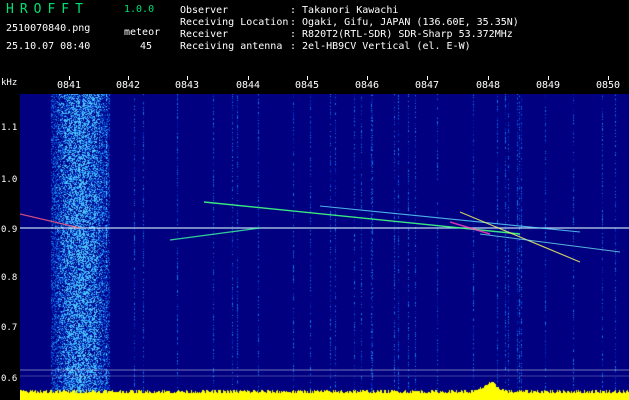  What do you see at coordinates (9, 83) in the screenshot?
I see `frequency-unit: kHz` at bounding box center [9, 83].